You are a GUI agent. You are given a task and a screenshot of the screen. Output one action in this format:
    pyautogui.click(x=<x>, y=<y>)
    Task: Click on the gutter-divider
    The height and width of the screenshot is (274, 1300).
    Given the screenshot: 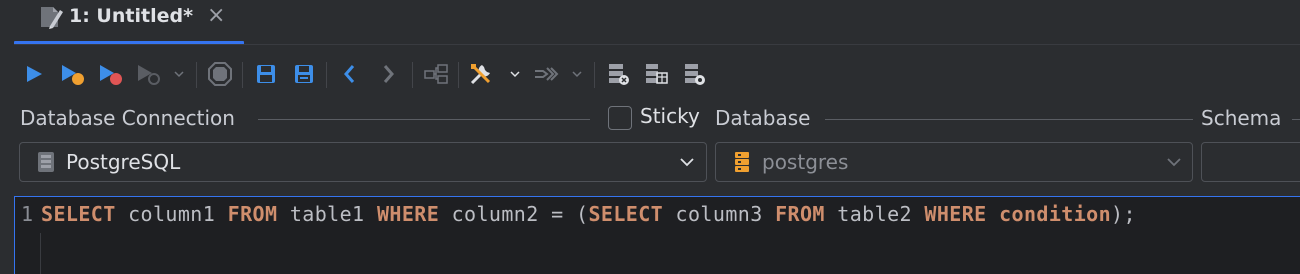 What is the action you would take?
    pyautogui.click(x=40, y=253)
    